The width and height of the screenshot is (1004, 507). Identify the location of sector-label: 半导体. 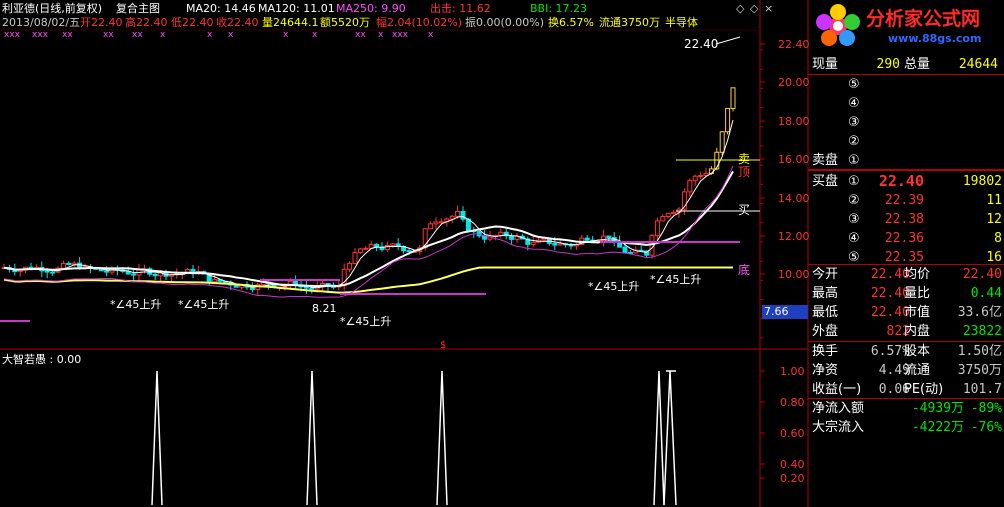
(681, 22).